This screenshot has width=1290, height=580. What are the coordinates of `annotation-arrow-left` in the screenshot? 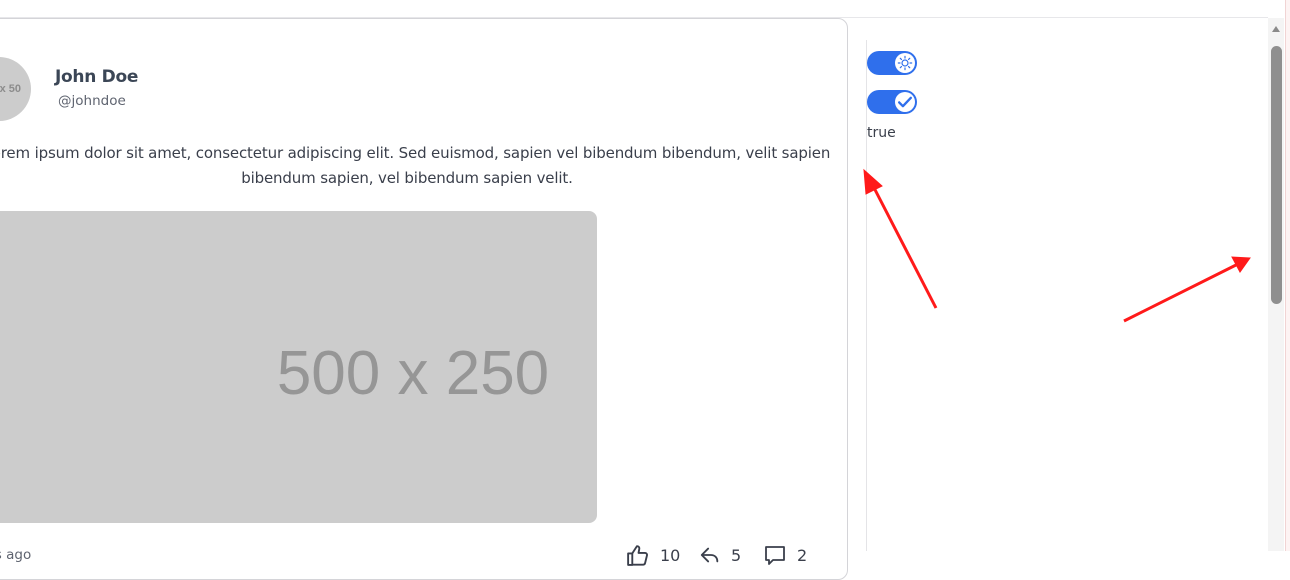 It's located at (900, 238).